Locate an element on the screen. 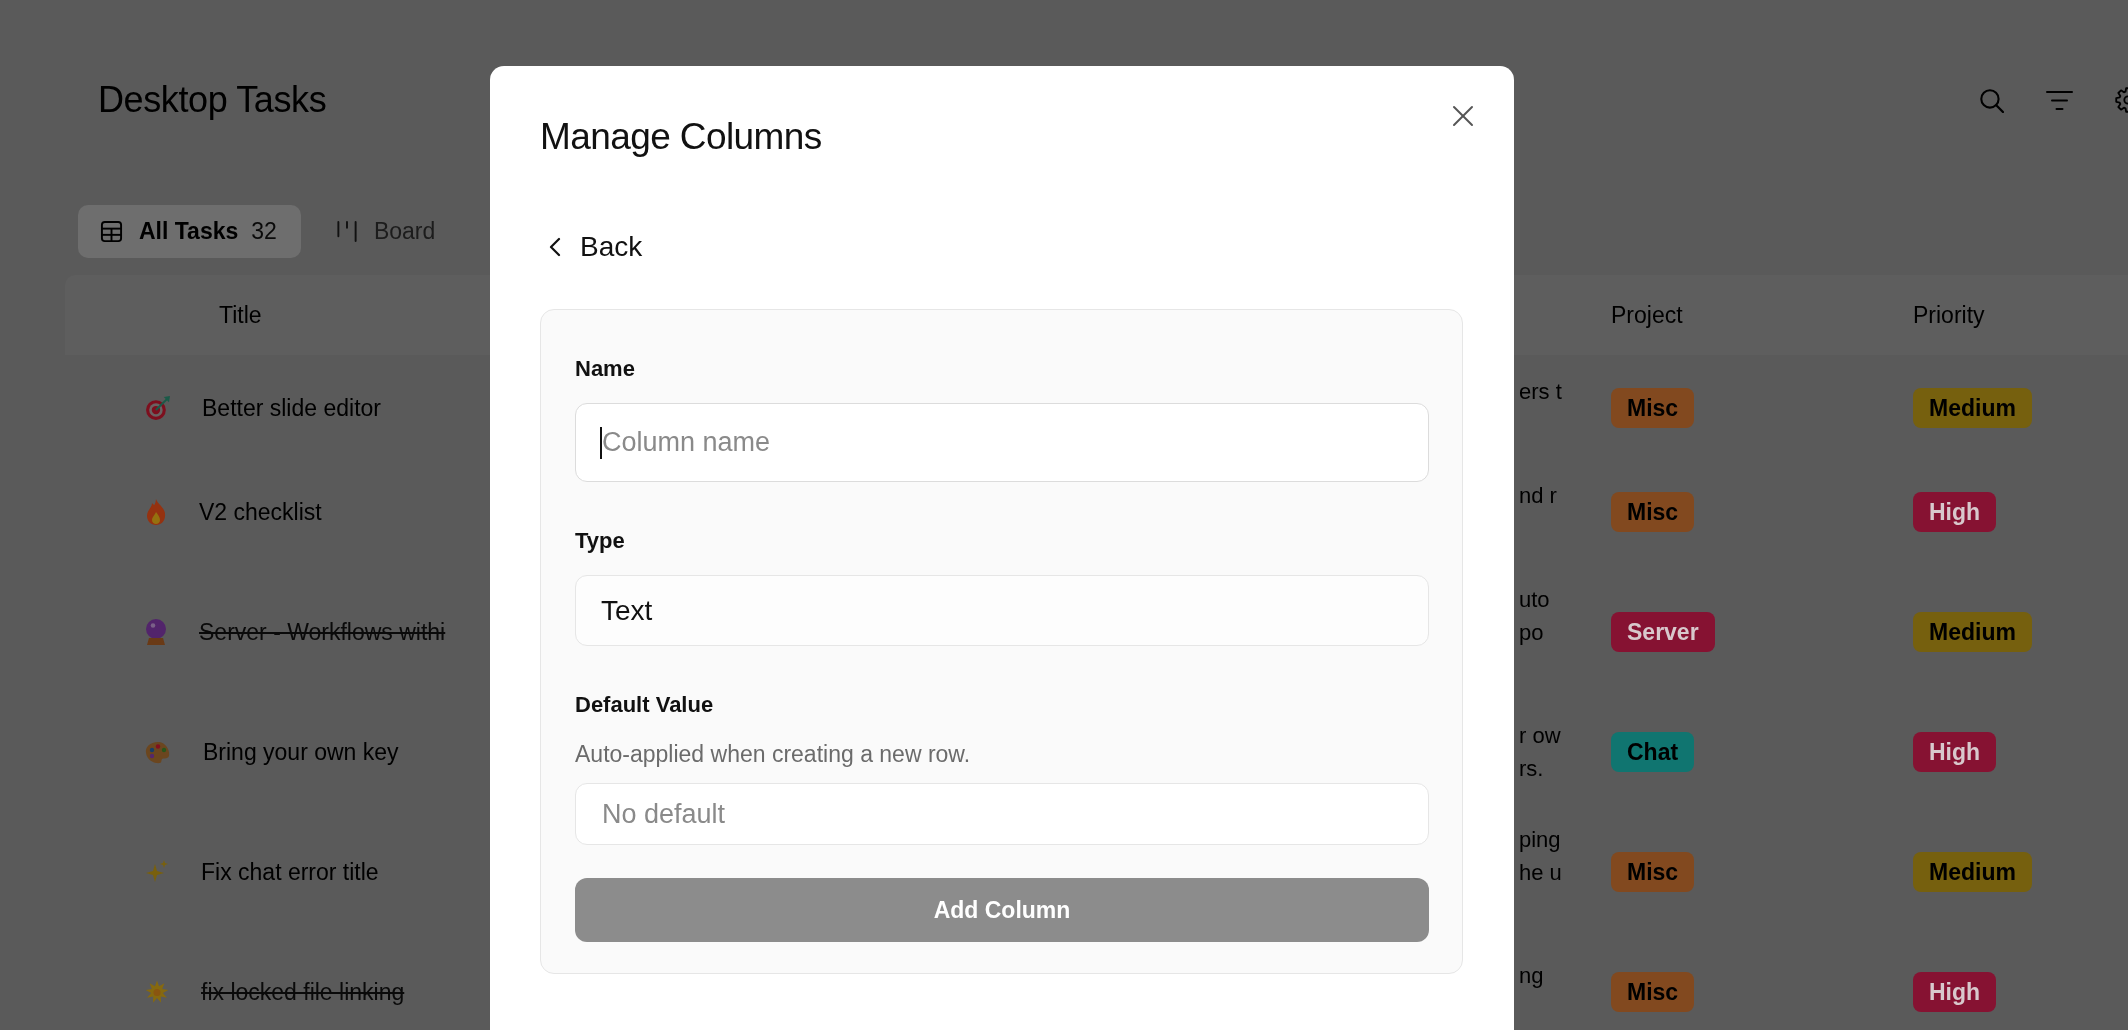 Image resolution: width=2128 pixels, height=1030 pixels. column-header: Project is located at coordinates (1647, 315).